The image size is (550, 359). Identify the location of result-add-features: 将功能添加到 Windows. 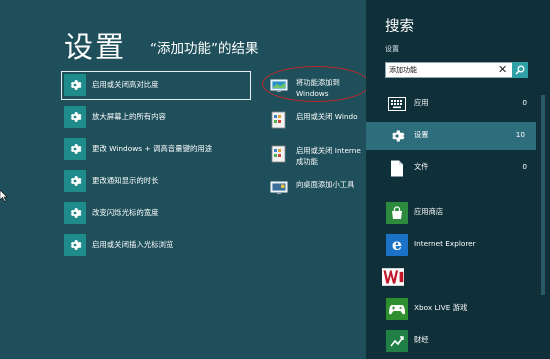
(320, 88).